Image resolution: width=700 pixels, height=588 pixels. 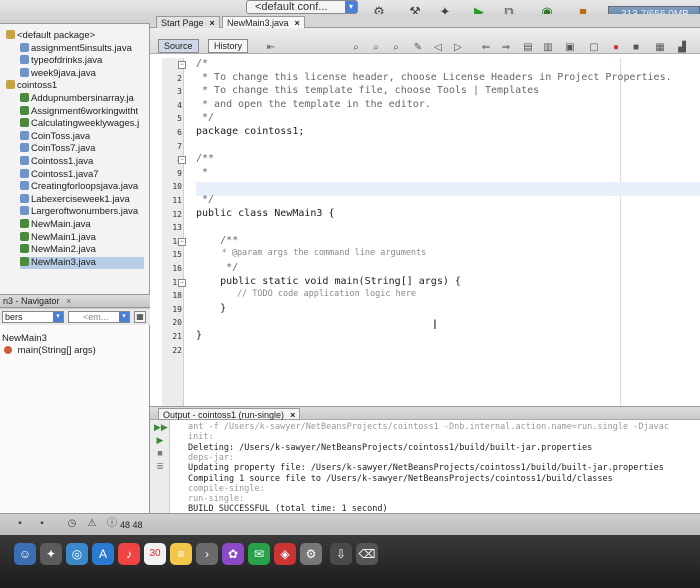 What do you see at coordinates (77, 99) in the screenshot?
I see `project-tree-item: Addupnumbersinarray.ja` at bounding box center [77, 99].